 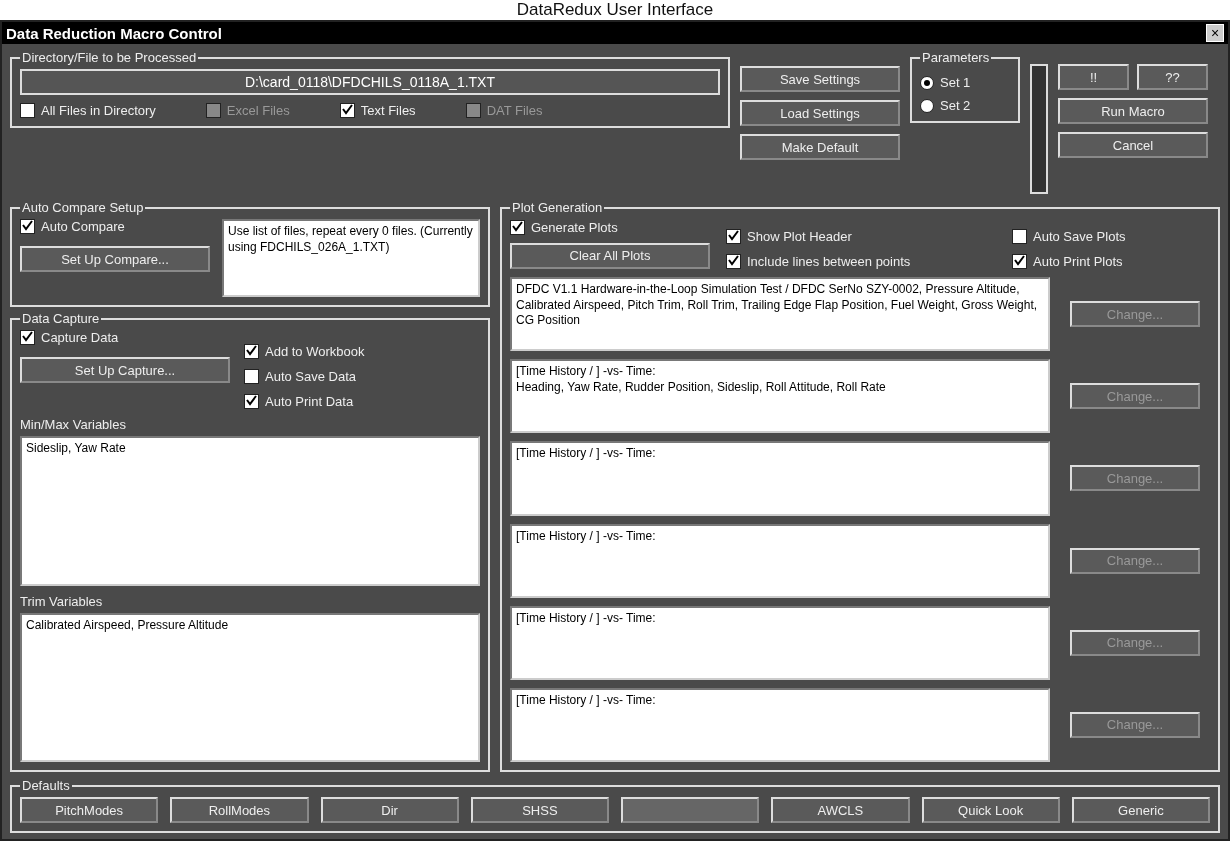 What do you see at coordinates (250, 687) in the screenshot?
I see `variables-box: Calibrated Airspeed, Pressure Altitude` at bounding box center [250, 687].